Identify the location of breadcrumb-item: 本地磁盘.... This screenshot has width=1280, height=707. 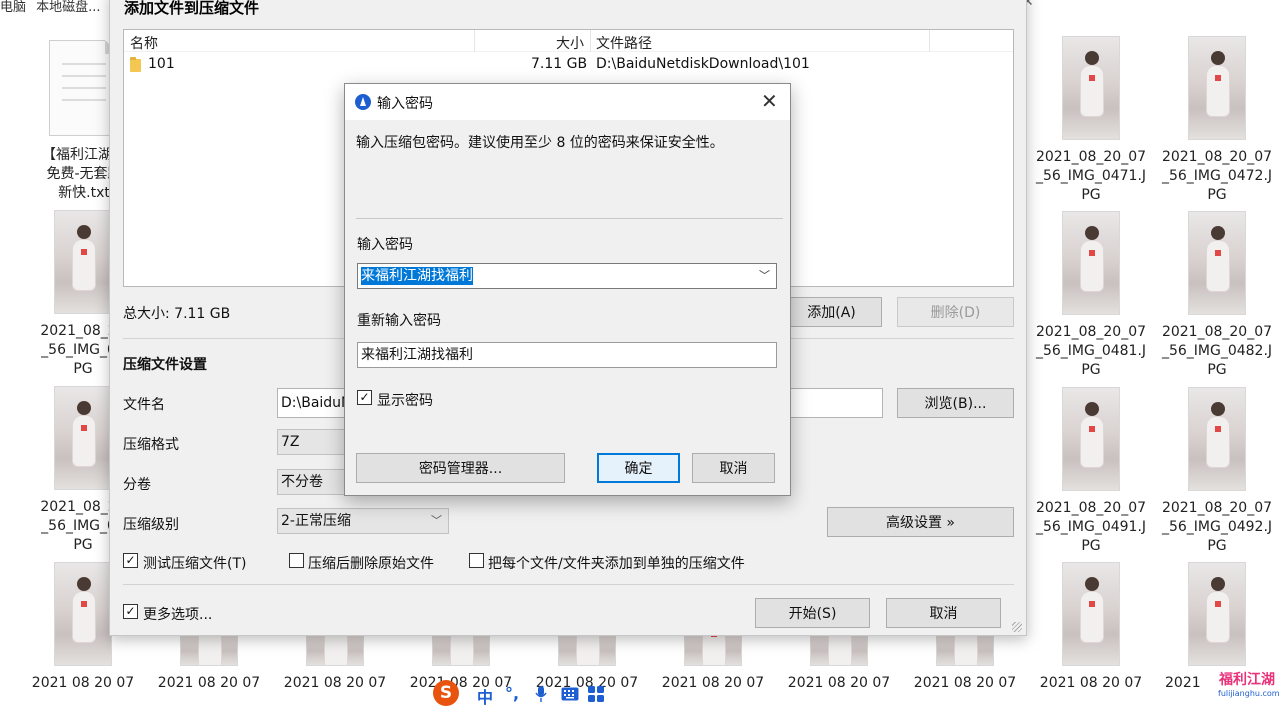
(68, 7).